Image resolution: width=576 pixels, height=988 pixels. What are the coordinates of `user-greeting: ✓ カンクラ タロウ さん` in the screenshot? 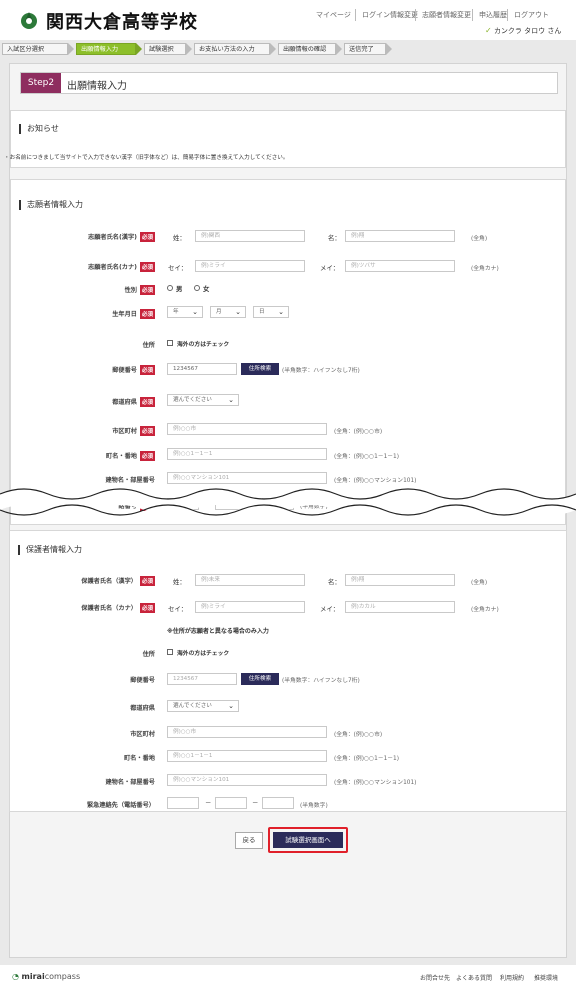 It's located at (523, 31).